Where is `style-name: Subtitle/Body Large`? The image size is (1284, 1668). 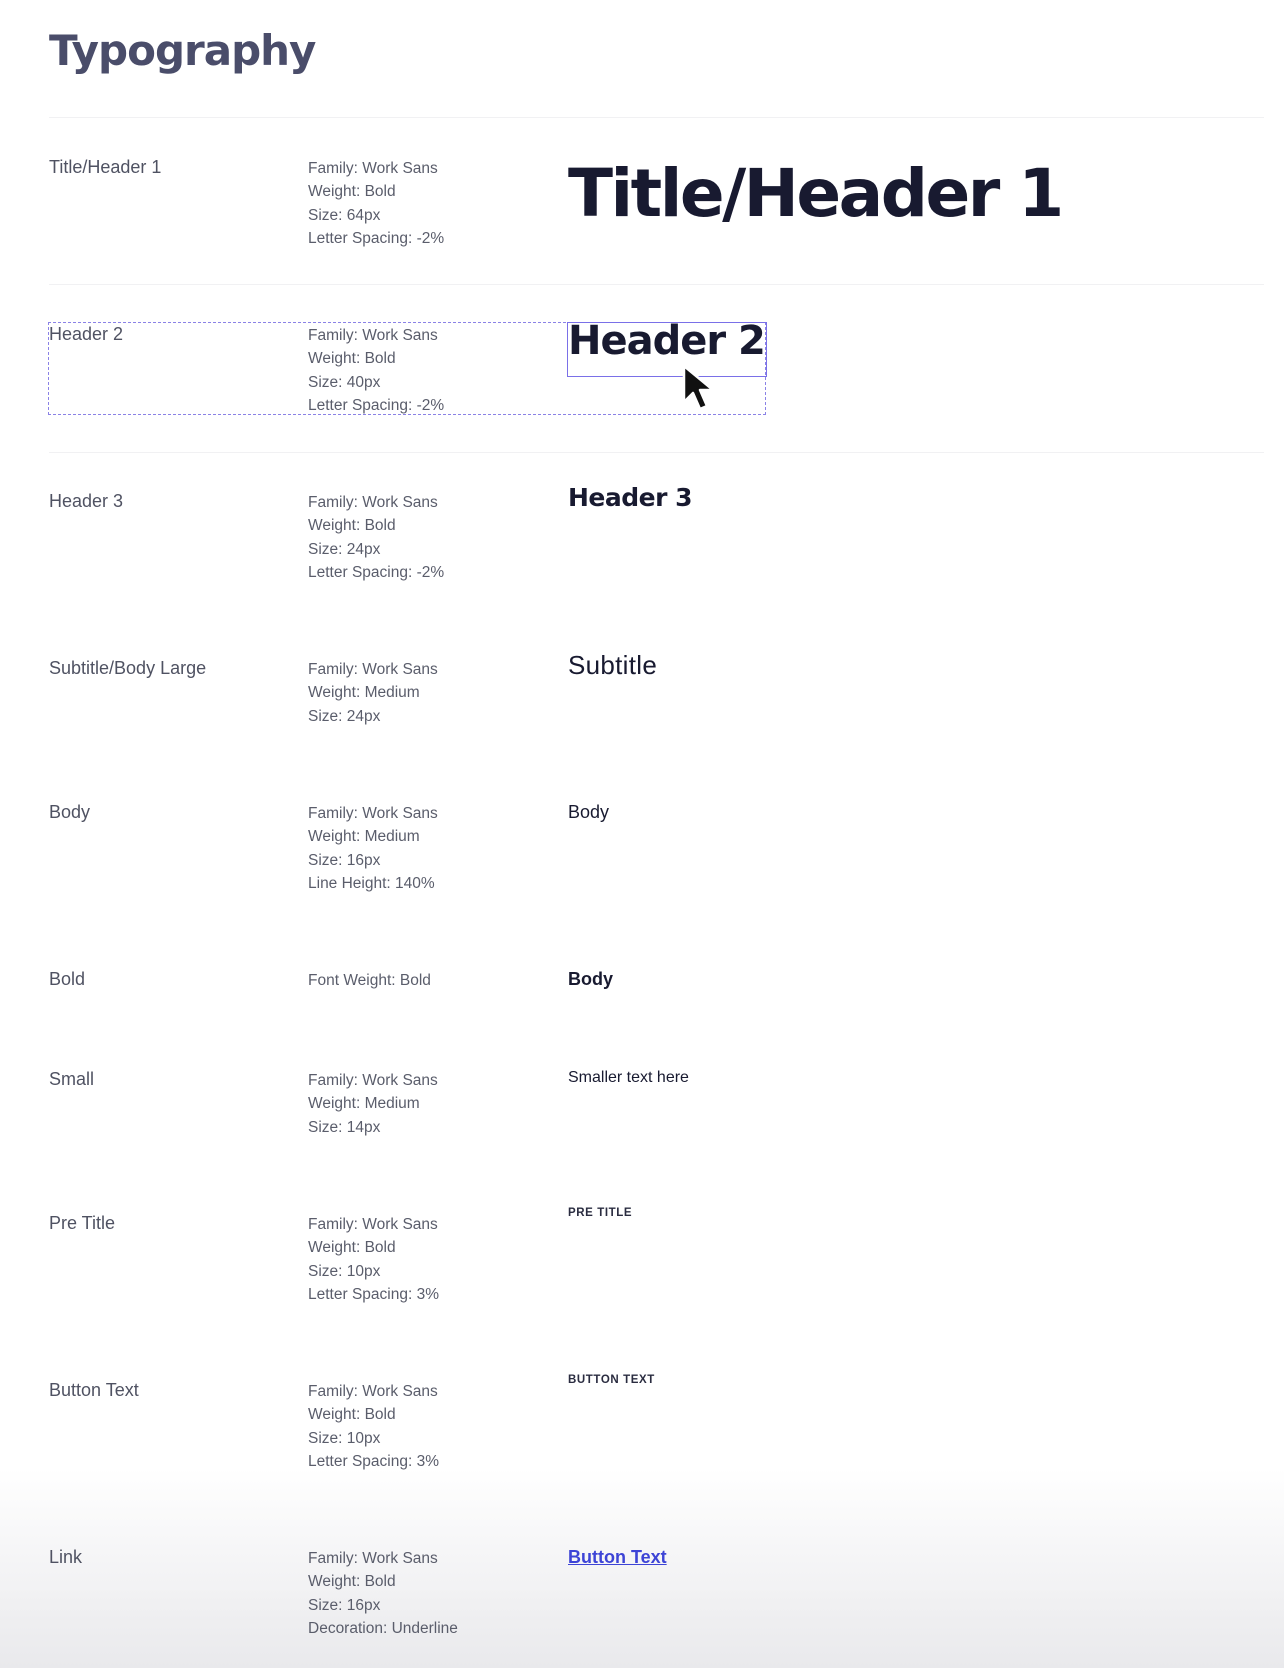 style-name: Subtitle/Body Large is located at coordinates (128, 668).